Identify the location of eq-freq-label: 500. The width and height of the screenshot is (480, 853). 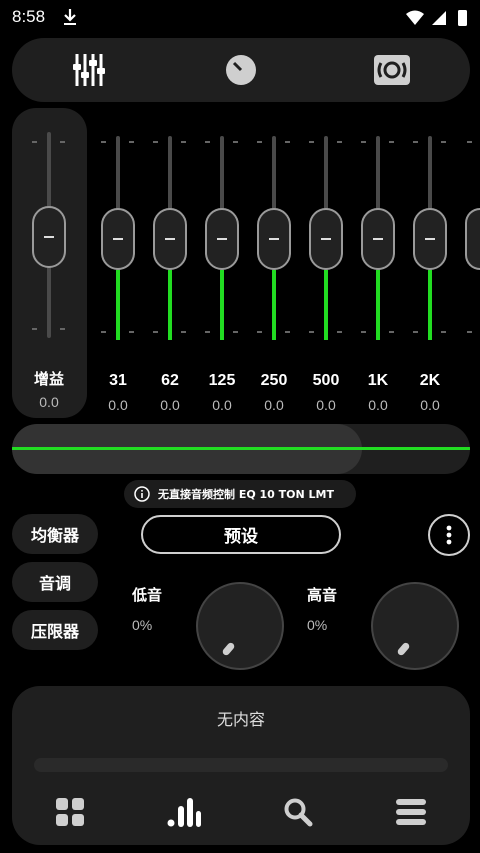
(326, 380).